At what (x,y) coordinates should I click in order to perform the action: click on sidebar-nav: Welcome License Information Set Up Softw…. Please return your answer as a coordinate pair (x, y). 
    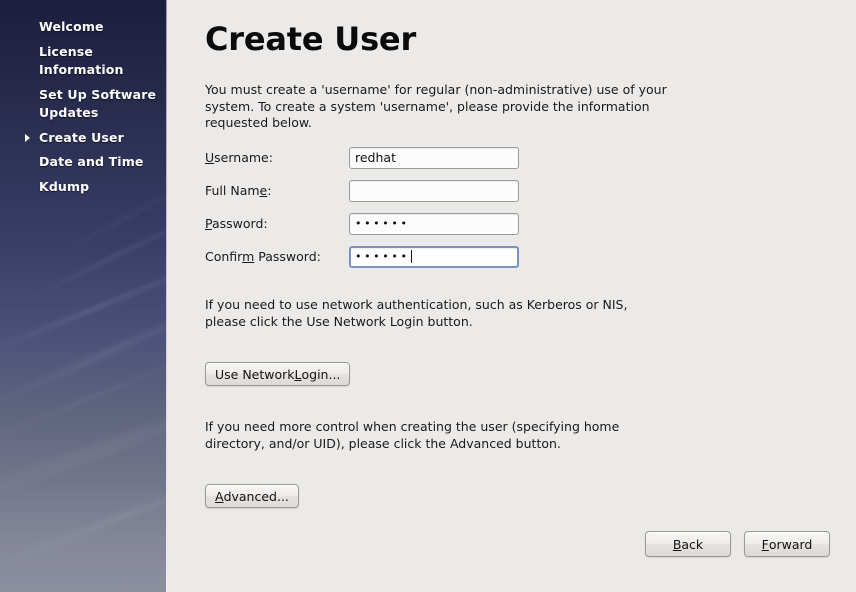
    Looking at the image, I should click on (83, 98).